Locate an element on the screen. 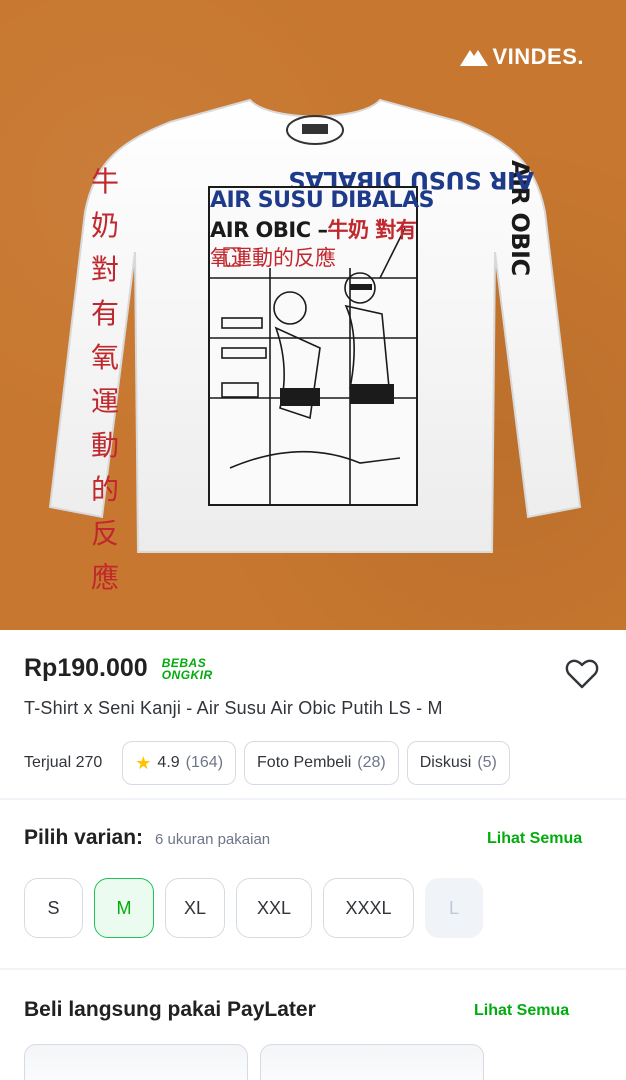 This screenshot has width=626, height=1080. variant-see-all-link: Lihat Semua is located at coordinates (534, 839).